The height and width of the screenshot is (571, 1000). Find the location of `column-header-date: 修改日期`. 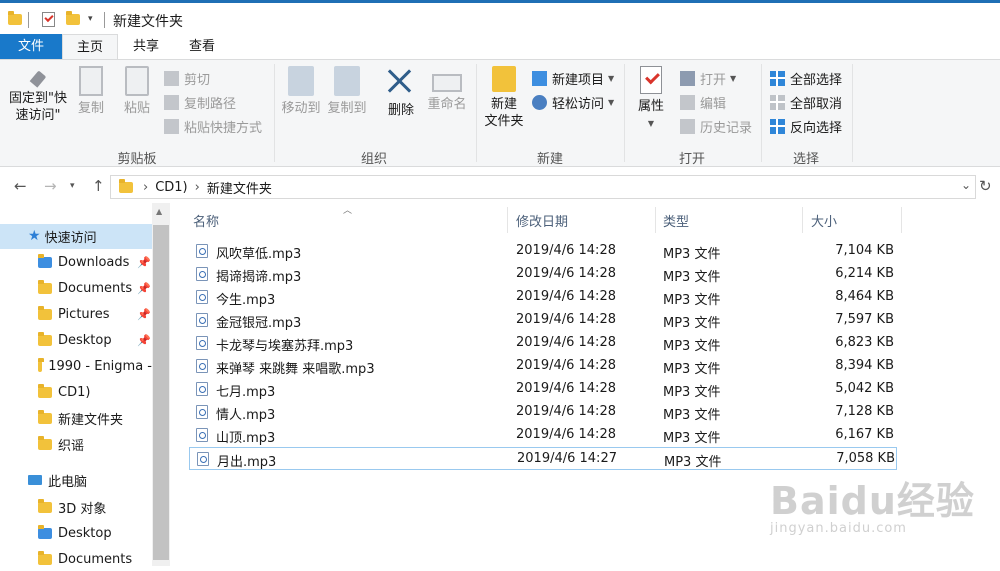

column-header-date: 修改日期 is located at coordinates (542, 220).